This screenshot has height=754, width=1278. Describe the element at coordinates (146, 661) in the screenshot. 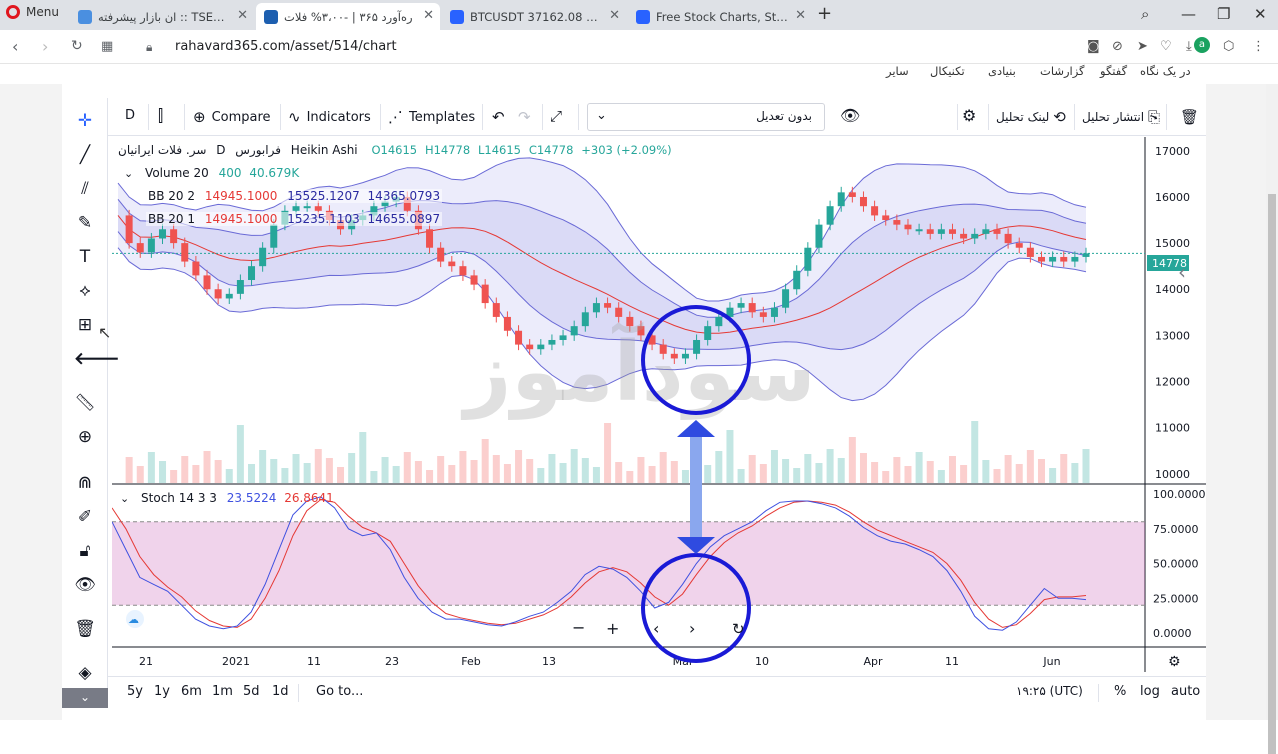

I see `time-tick-label: 21` at that location.